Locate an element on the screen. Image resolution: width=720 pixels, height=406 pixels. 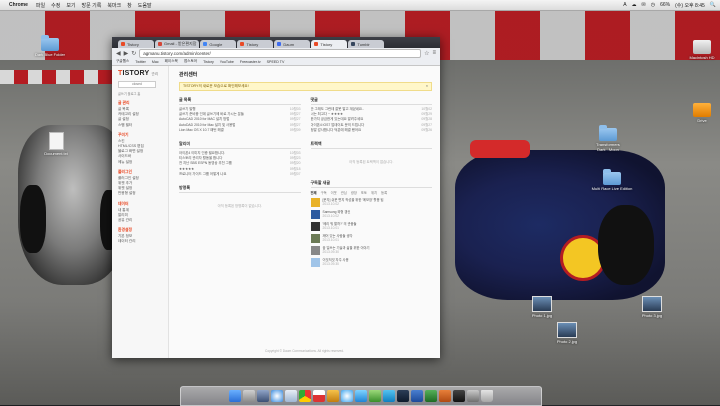
mail-icon: ✉ is located at coordinates (644, 5).